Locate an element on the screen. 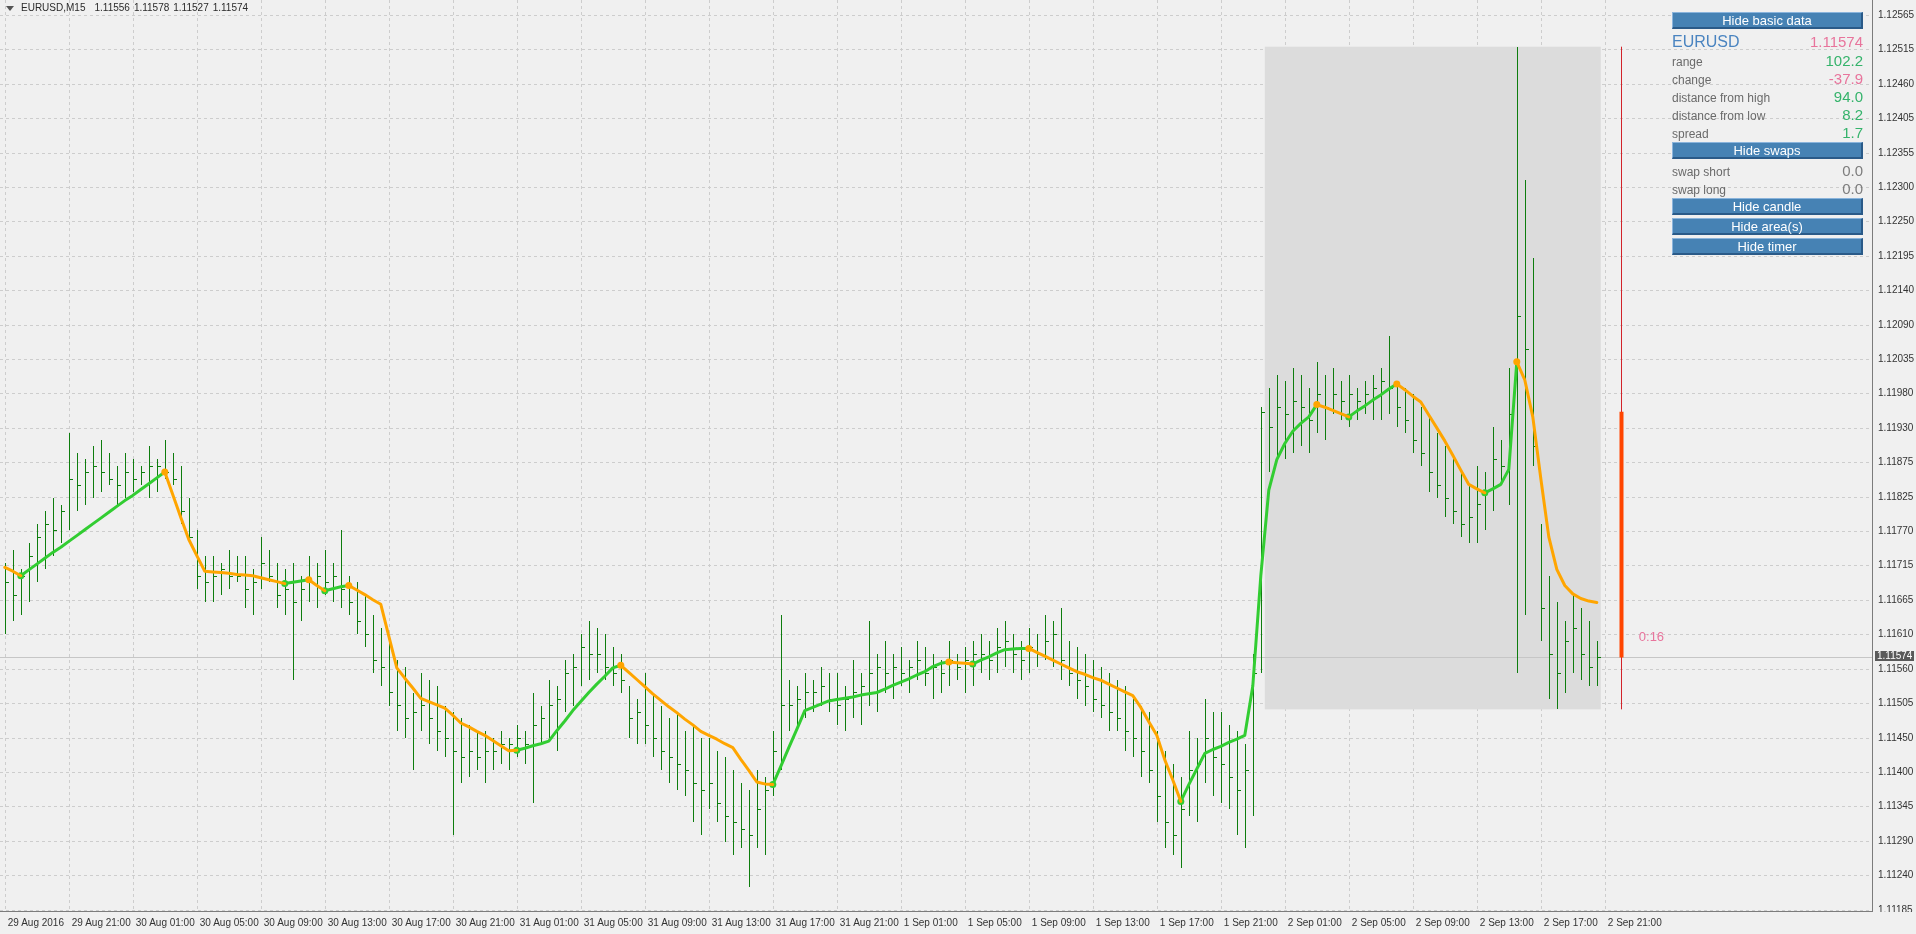  price-label: 1.11875 is located at coordinates (1896, 462).